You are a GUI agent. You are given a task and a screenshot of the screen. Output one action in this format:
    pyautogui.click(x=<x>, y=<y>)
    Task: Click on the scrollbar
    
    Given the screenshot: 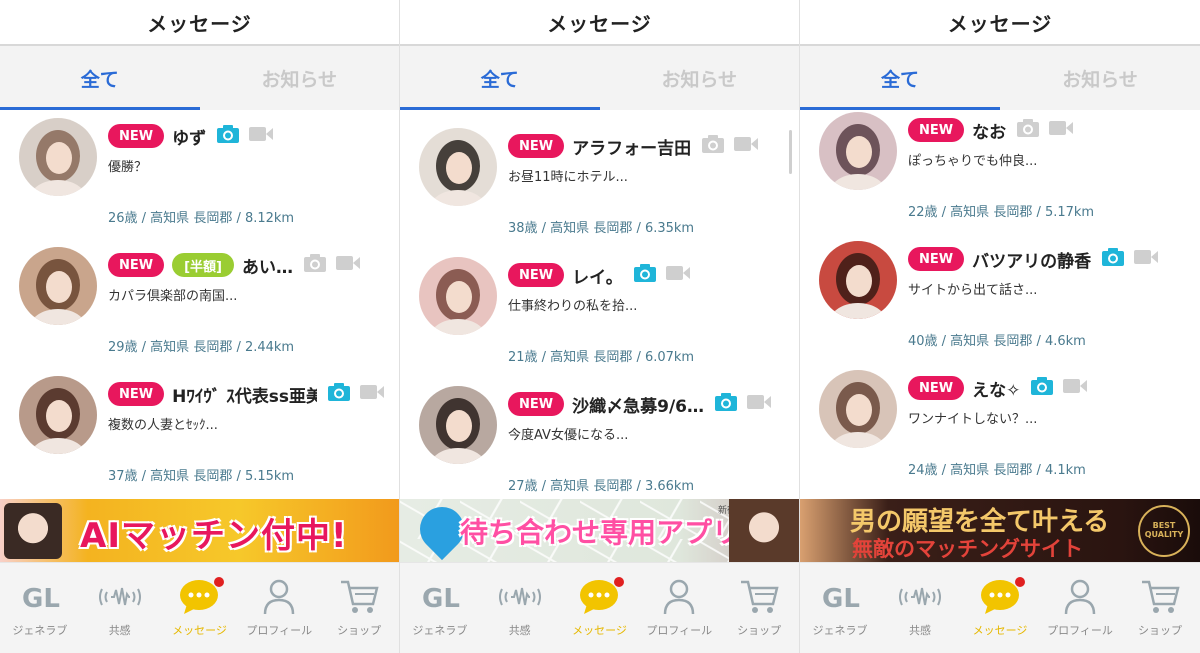 What is the action you would take?
    pyautogui.click(x=790, y=152)
    